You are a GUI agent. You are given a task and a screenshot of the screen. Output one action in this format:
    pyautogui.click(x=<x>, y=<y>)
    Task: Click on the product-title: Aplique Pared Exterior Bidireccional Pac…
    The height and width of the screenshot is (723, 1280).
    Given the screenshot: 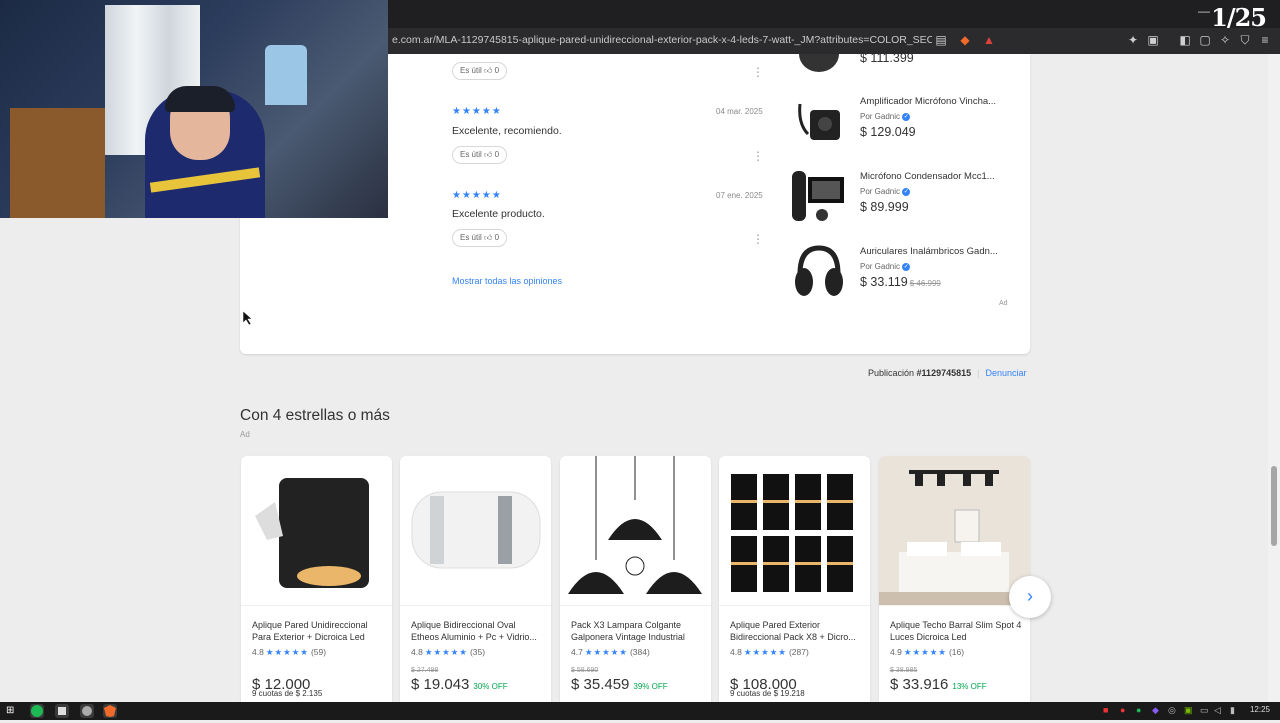 What is the action you would take?
    pyautogui.click(x=796, y=631)
    